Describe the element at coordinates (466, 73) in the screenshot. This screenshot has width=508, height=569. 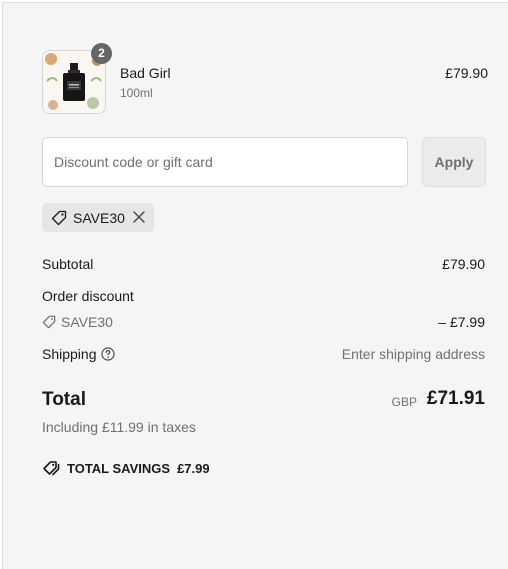
I see `product-price: £79.90` at that location.